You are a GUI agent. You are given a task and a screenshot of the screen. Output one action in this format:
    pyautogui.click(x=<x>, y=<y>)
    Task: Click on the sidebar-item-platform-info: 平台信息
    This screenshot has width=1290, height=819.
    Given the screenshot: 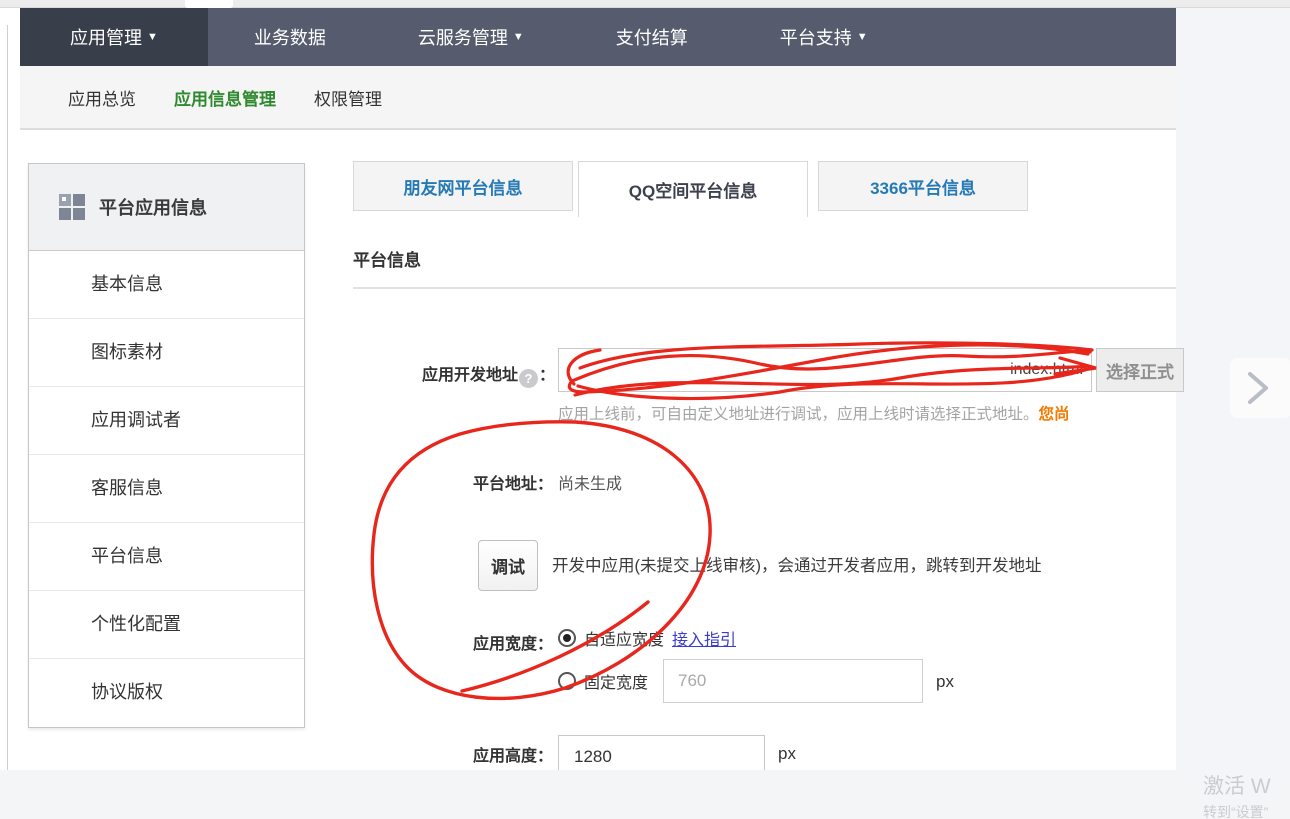 What is the action you would take?
    pyautogui.click(x=166, y=557)
    